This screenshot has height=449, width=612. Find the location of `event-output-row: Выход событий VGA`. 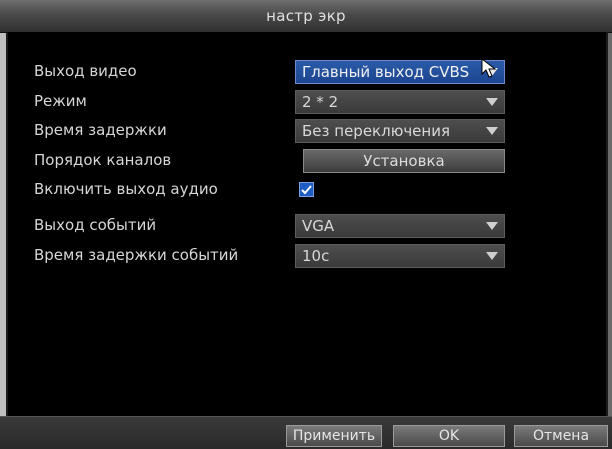

event-output-row: Выход событий VGA is located at coordinates (307, 226).